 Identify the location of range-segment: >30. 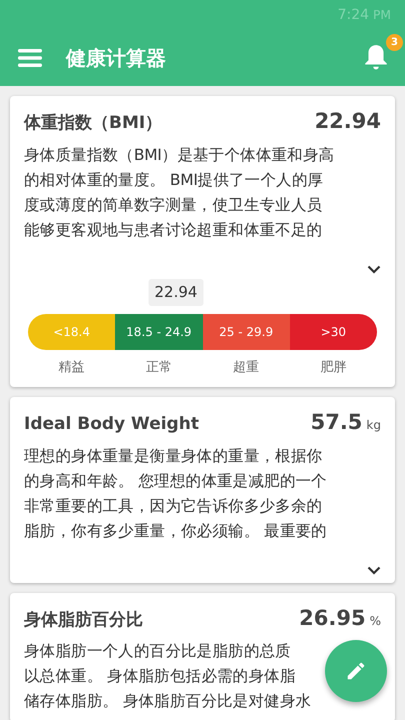
(333, 332).